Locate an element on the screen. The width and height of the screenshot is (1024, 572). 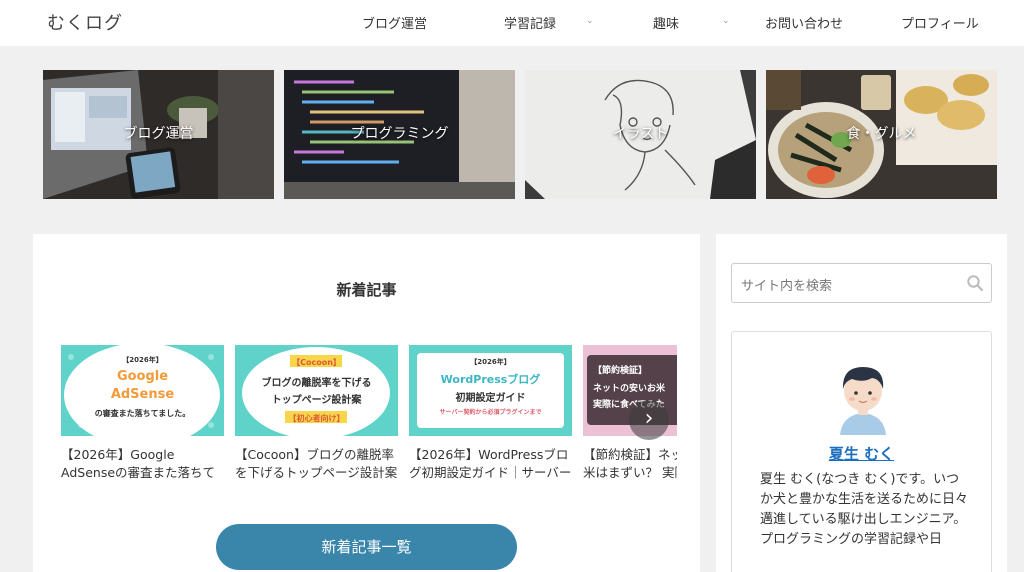
thumb-text: WordPressブログ is located at coordinates (490, 379).